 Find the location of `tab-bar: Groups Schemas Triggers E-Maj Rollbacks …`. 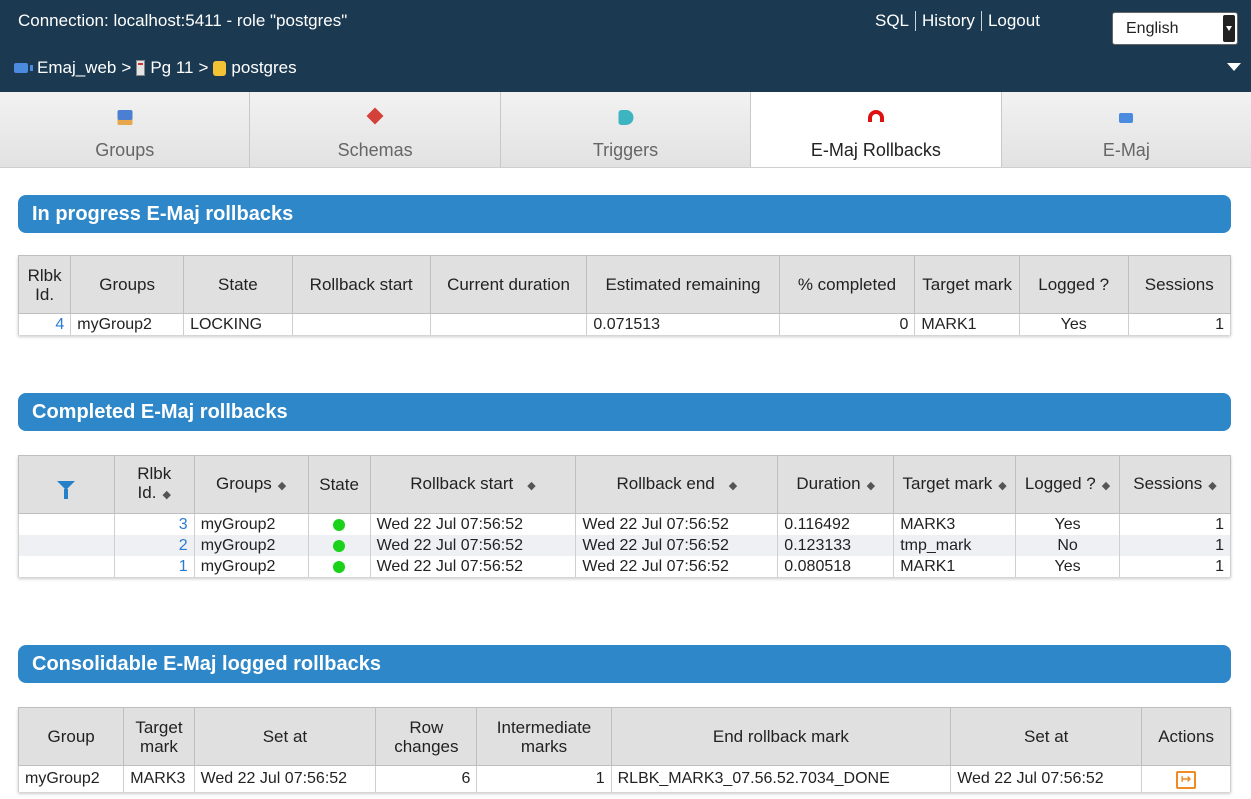

tab-bar: Groups Schemas Triggers E-Maj Rollbacks … is located at coordinates (625, 130).